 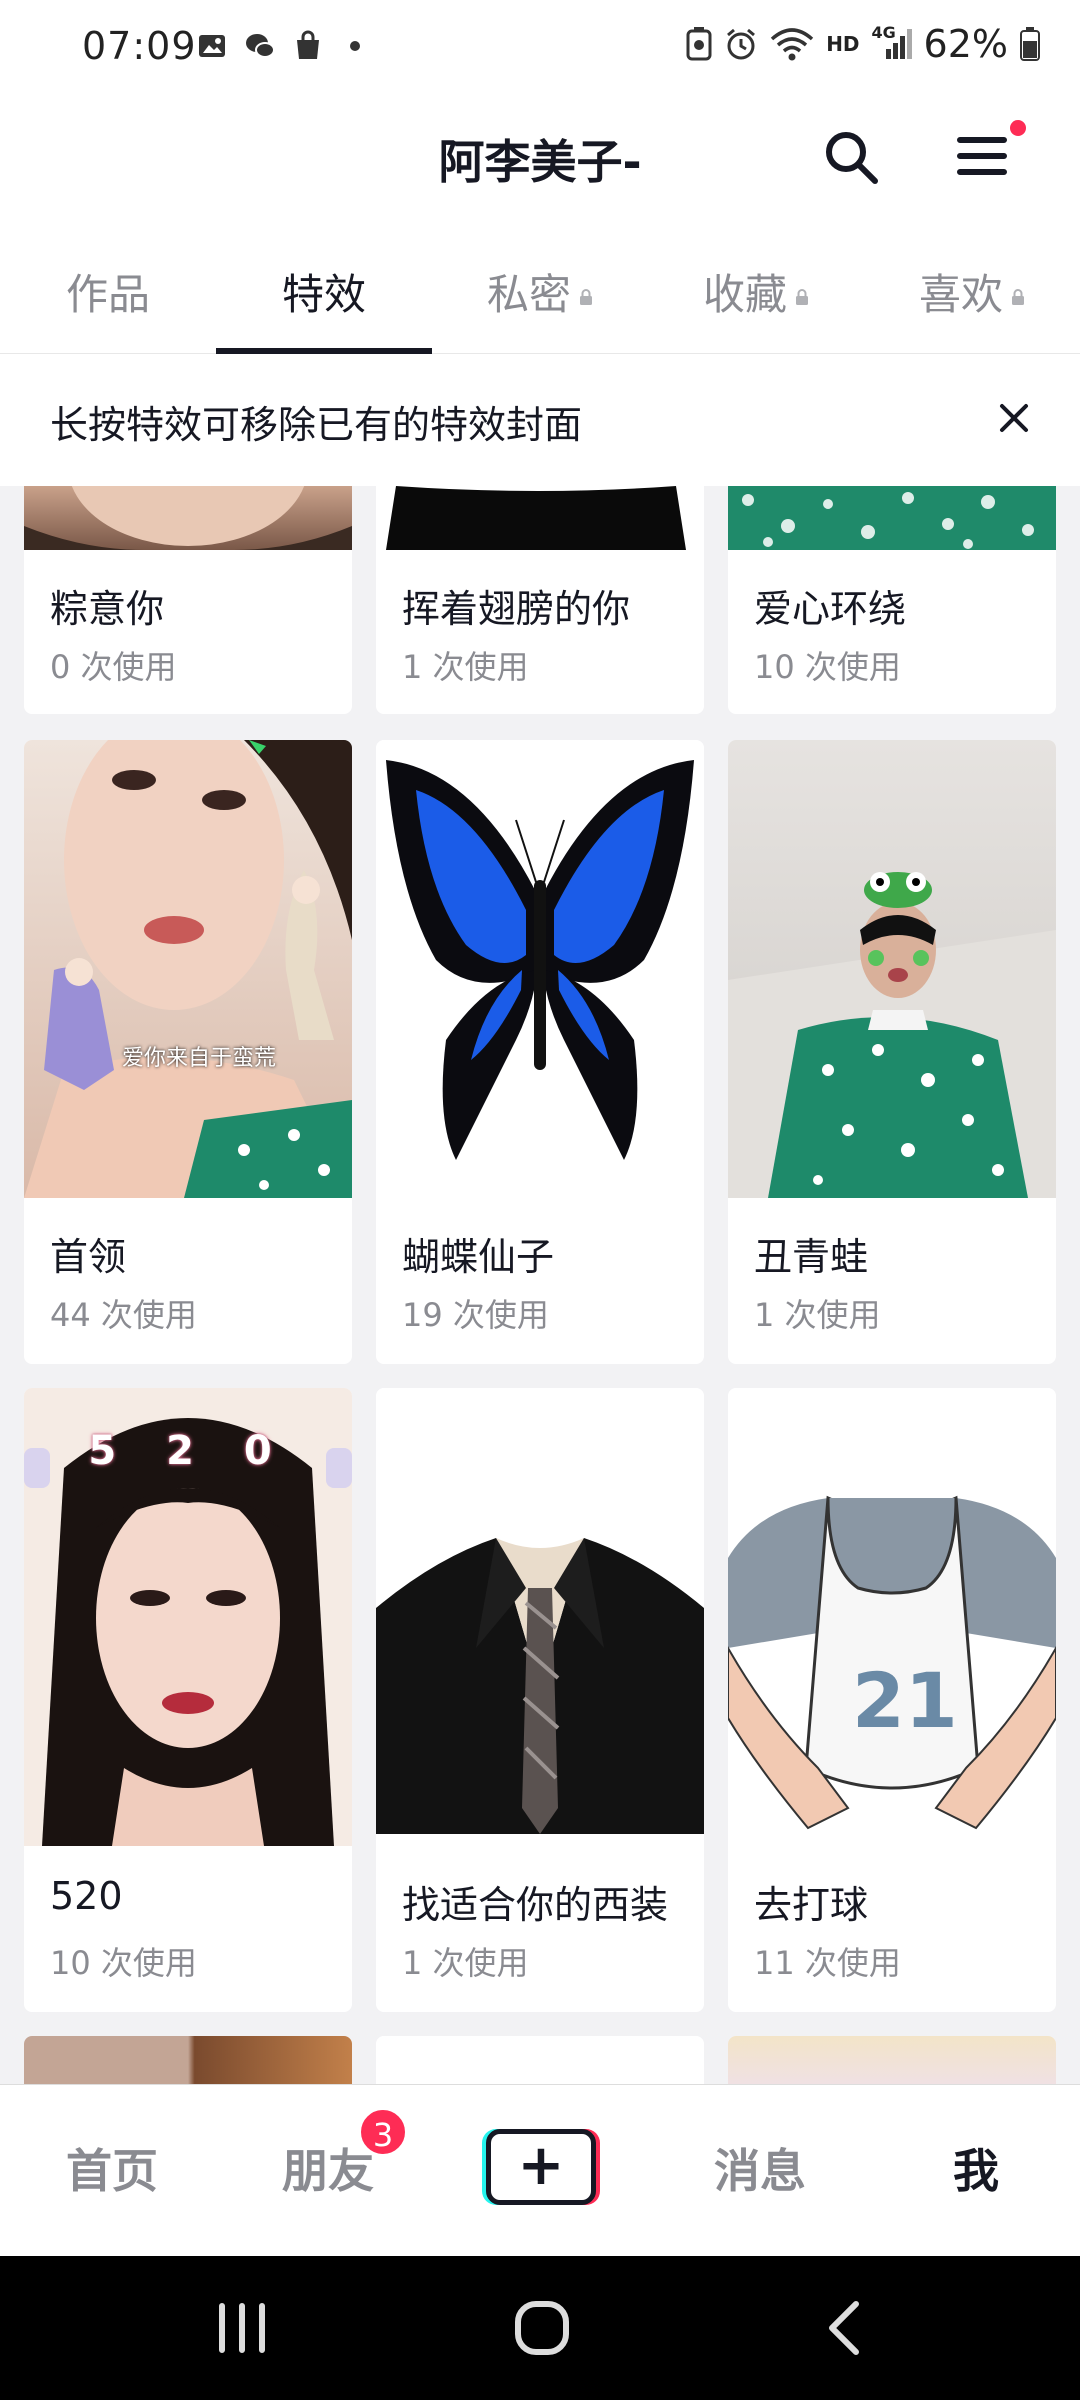 I want to click on effect-card: 爱心环绕 10 次使用, so click(x=892, y=600).